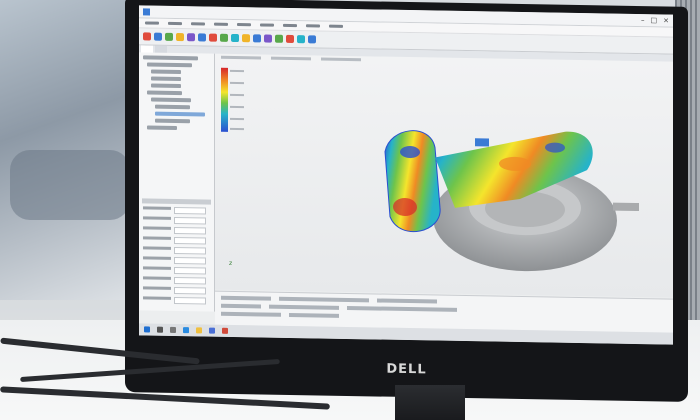 The image size is (700, 420). I want to click on model-tree-panel, so click(177, 182).